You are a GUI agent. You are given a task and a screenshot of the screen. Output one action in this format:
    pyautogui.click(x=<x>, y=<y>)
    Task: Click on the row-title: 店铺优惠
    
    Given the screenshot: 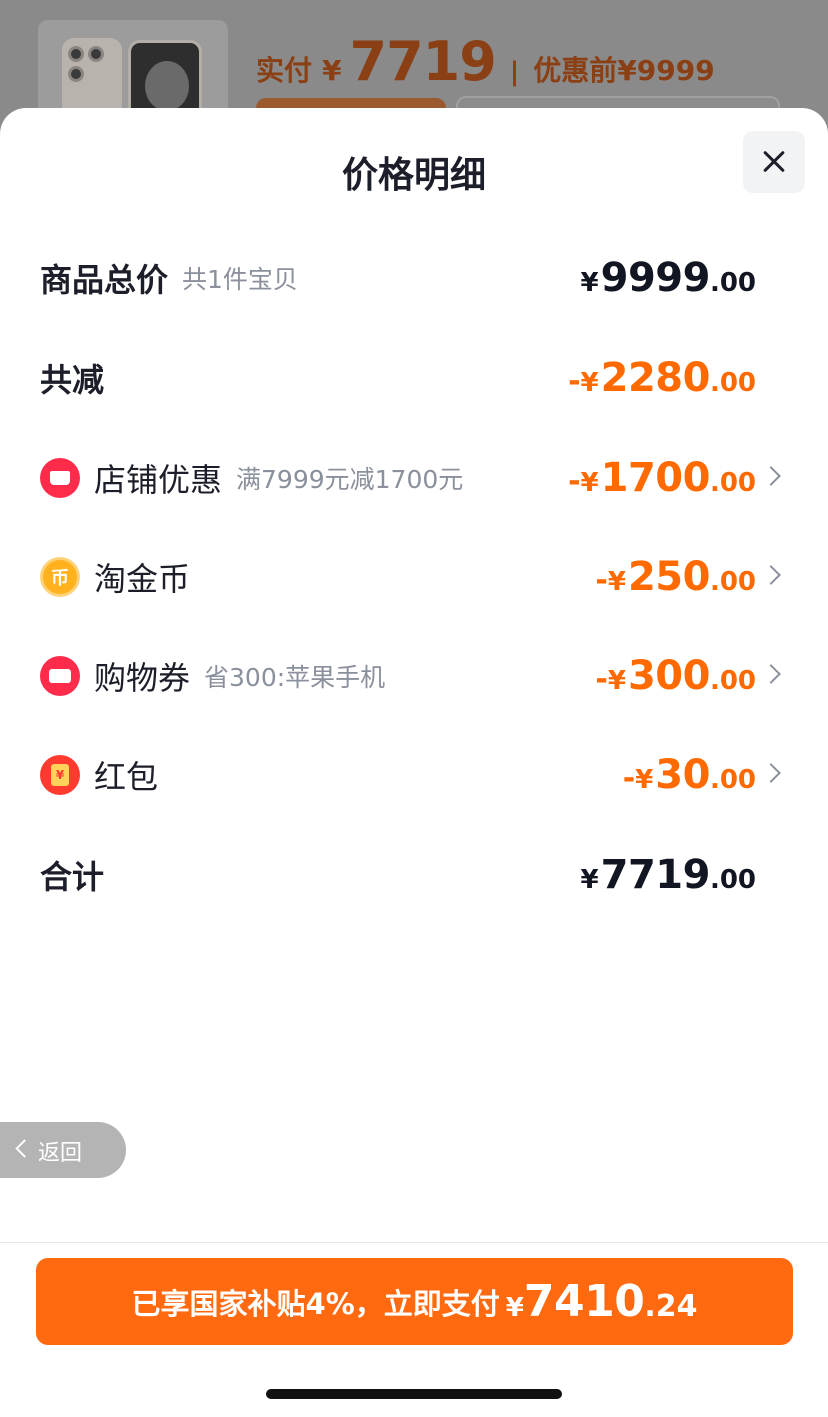 What is the action you would take?
    pyautogui.click(x=158, y=480)
    